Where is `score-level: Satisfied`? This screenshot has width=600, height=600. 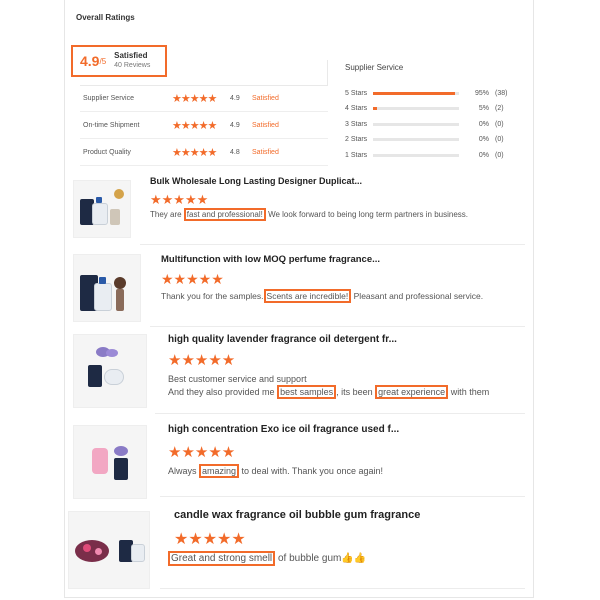 score-level: Satisfied is located at coordinates (131, 55).